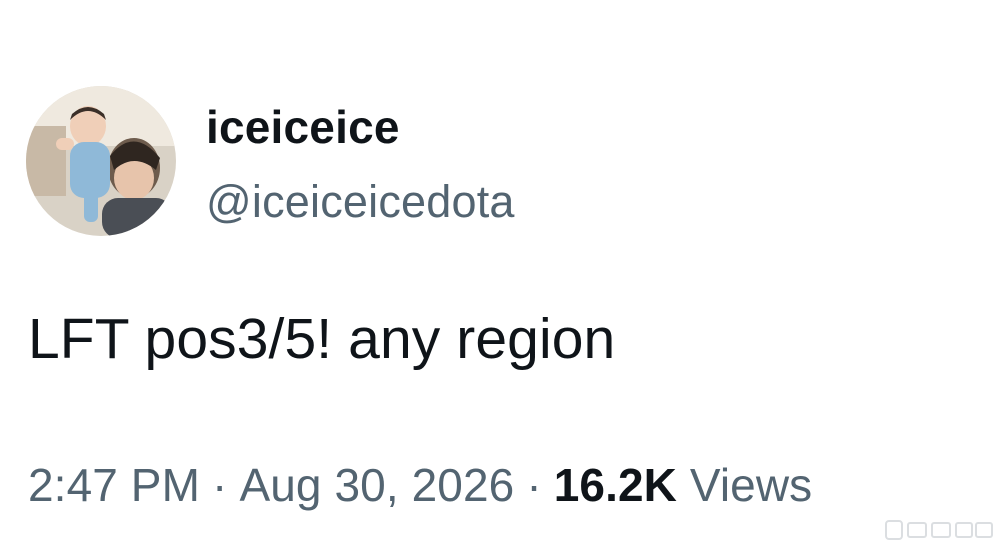  I want to click on avatar, so click(101, 161).